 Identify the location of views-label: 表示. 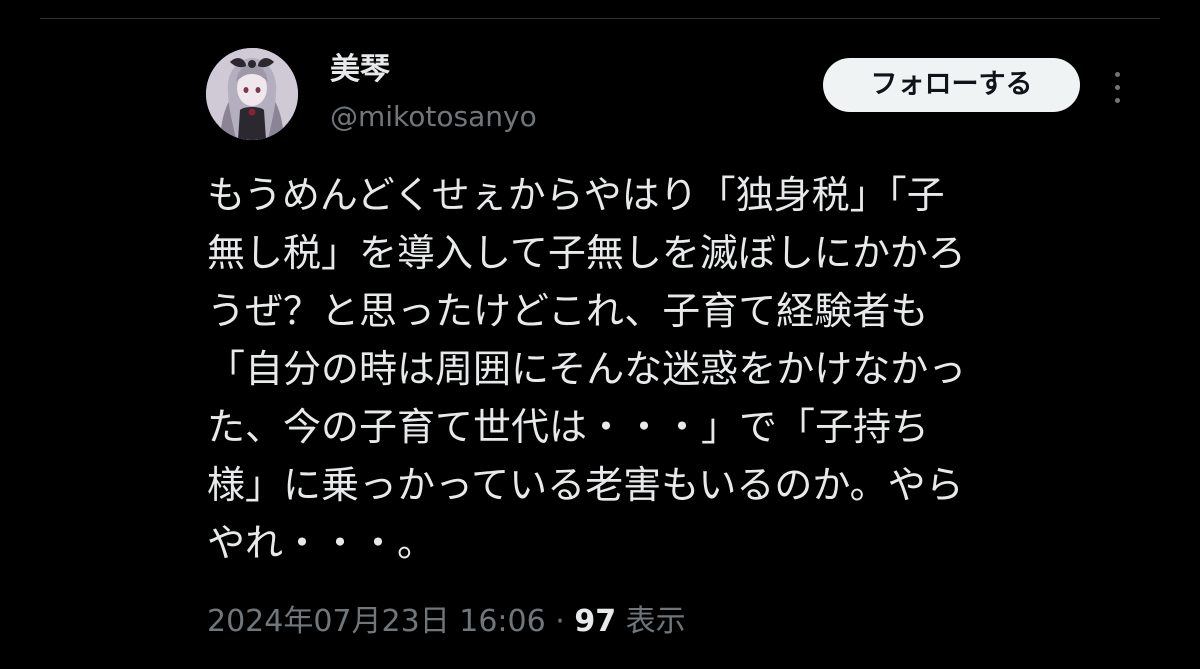
(655, 621).